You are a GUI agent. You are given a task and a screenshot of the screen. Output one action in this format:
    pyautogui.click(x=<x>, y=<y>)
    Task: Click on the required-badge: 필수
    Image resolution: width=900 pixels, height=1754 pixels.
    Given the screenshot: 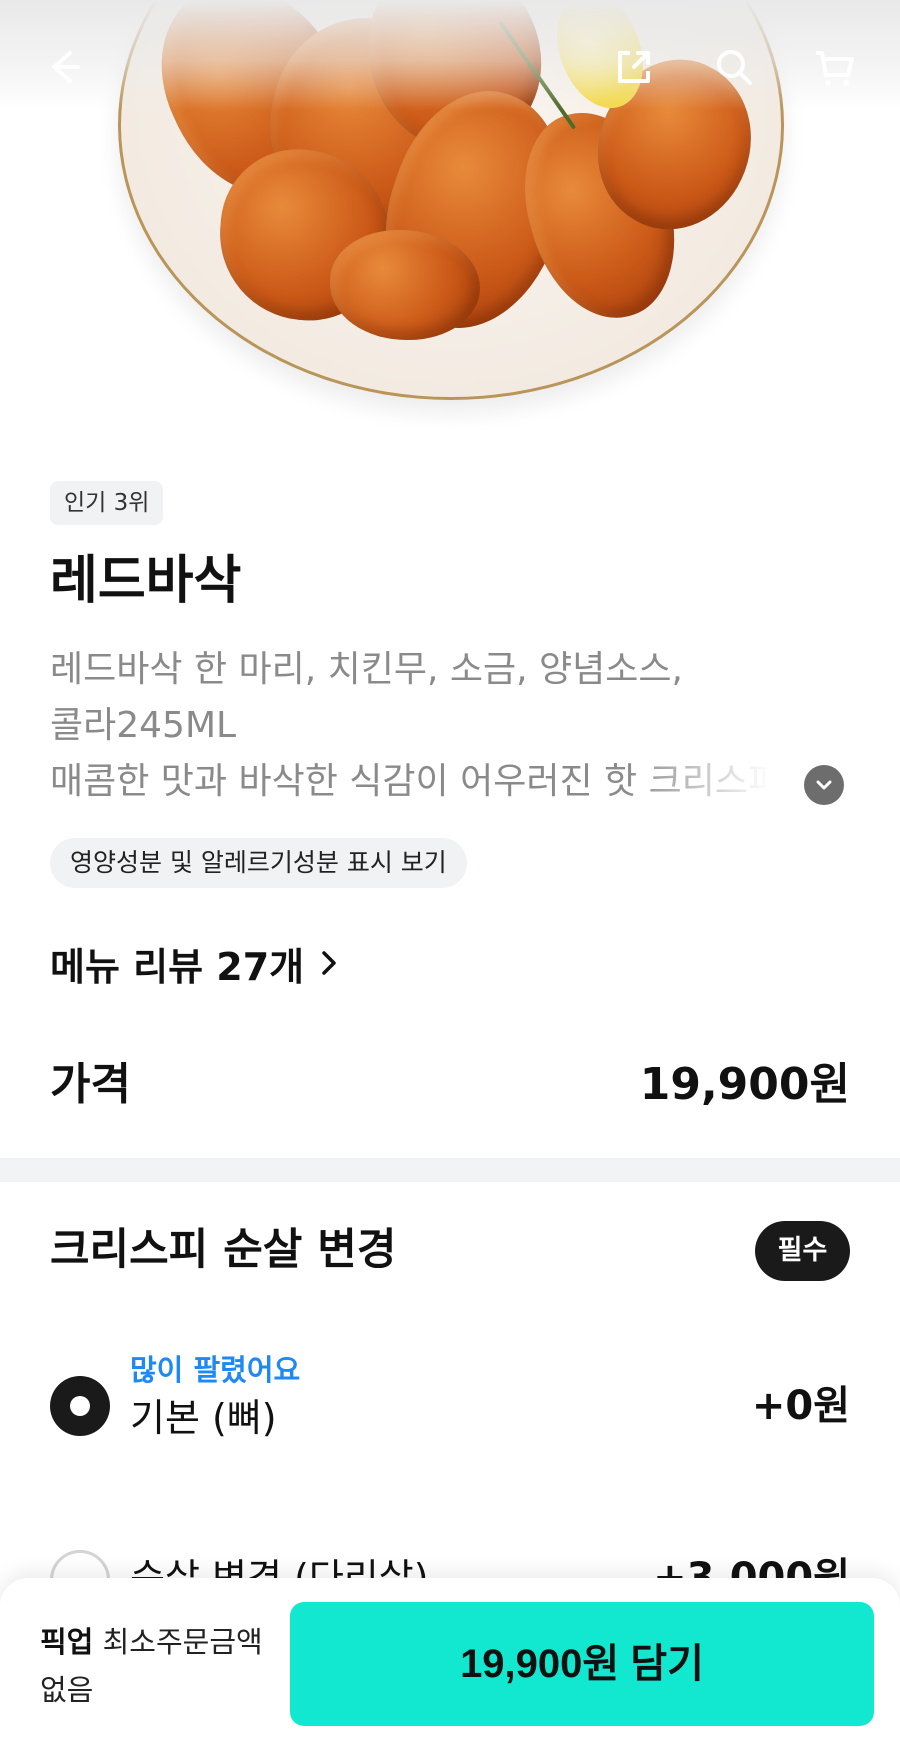 What is the action you would take?
    pyautogui.click(x=802, y=1251)
    